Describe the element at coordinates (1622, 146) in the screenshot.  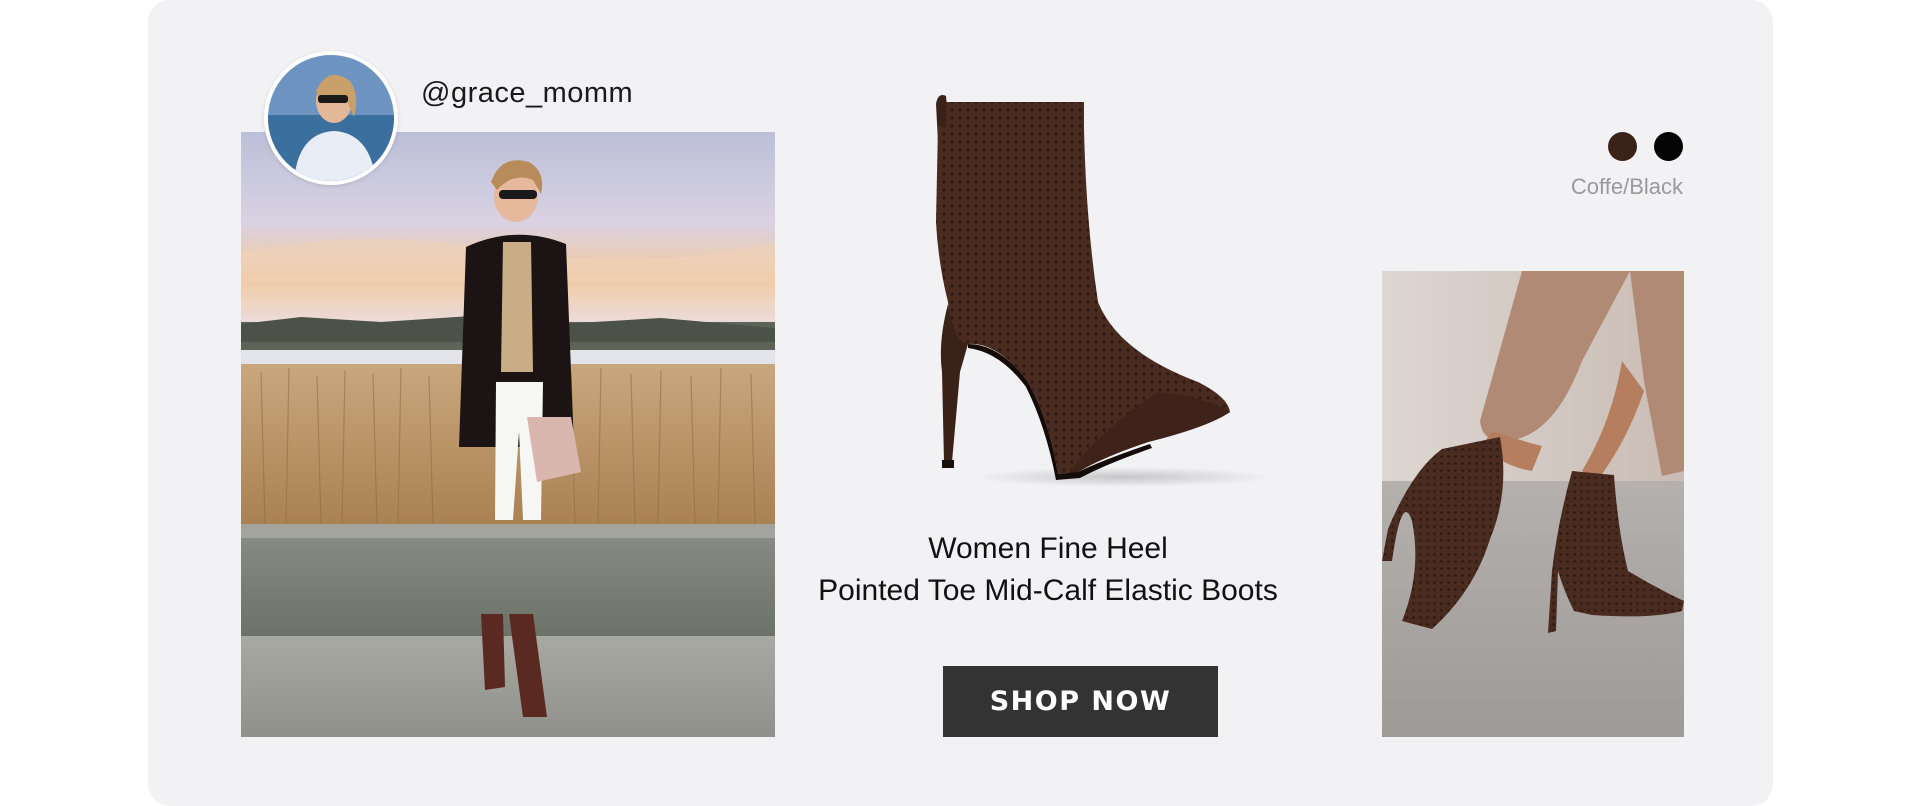
I see `color-swatch-coffee` at that location.